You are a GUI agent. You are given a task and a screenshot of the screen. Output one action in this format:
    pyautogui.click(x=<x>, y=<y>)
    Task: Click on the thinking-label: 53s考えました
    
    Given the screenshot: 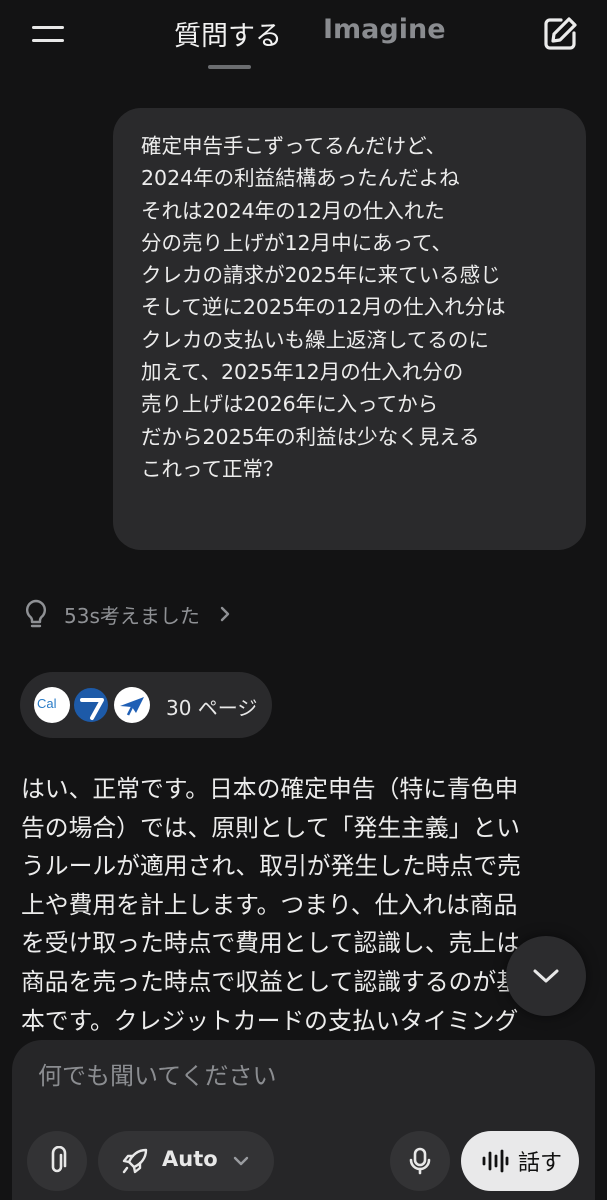 What is the action you would take?
    pyautogui.click(x=132, y=615)
    